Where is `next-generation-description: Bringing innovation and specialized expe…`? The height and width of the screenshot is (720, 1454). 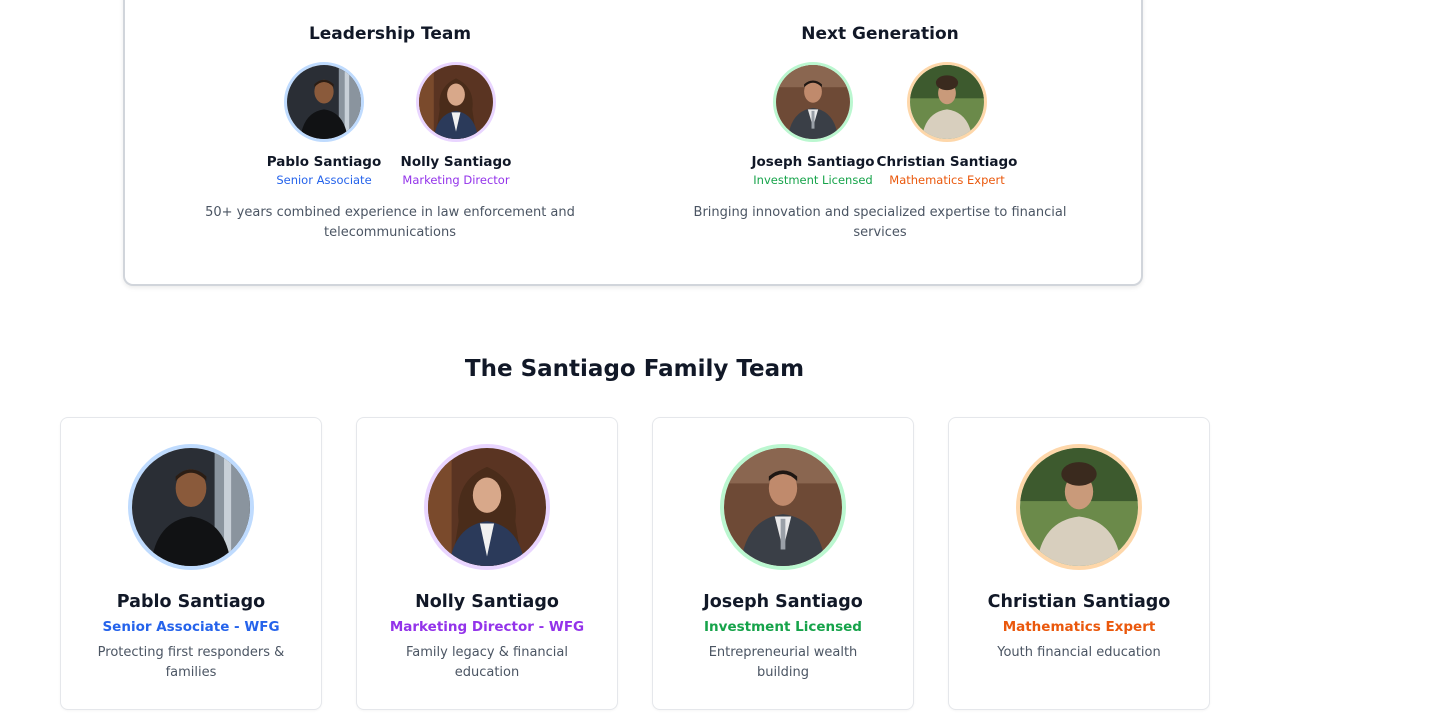
next-generation-description: Bringing innovation and specialized expe… is located at coordinates (880, 222).